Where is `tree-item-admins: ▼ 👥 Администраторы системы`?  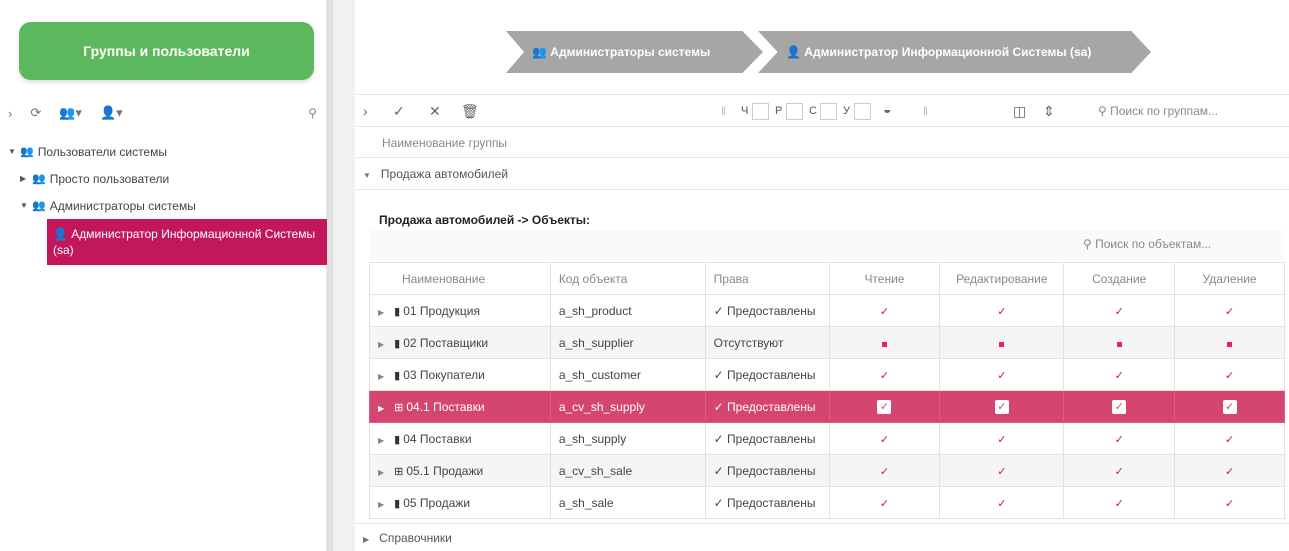
tree-item-admins: ▼ 👥 Администраторы системы is located at coordinates (163, 205).